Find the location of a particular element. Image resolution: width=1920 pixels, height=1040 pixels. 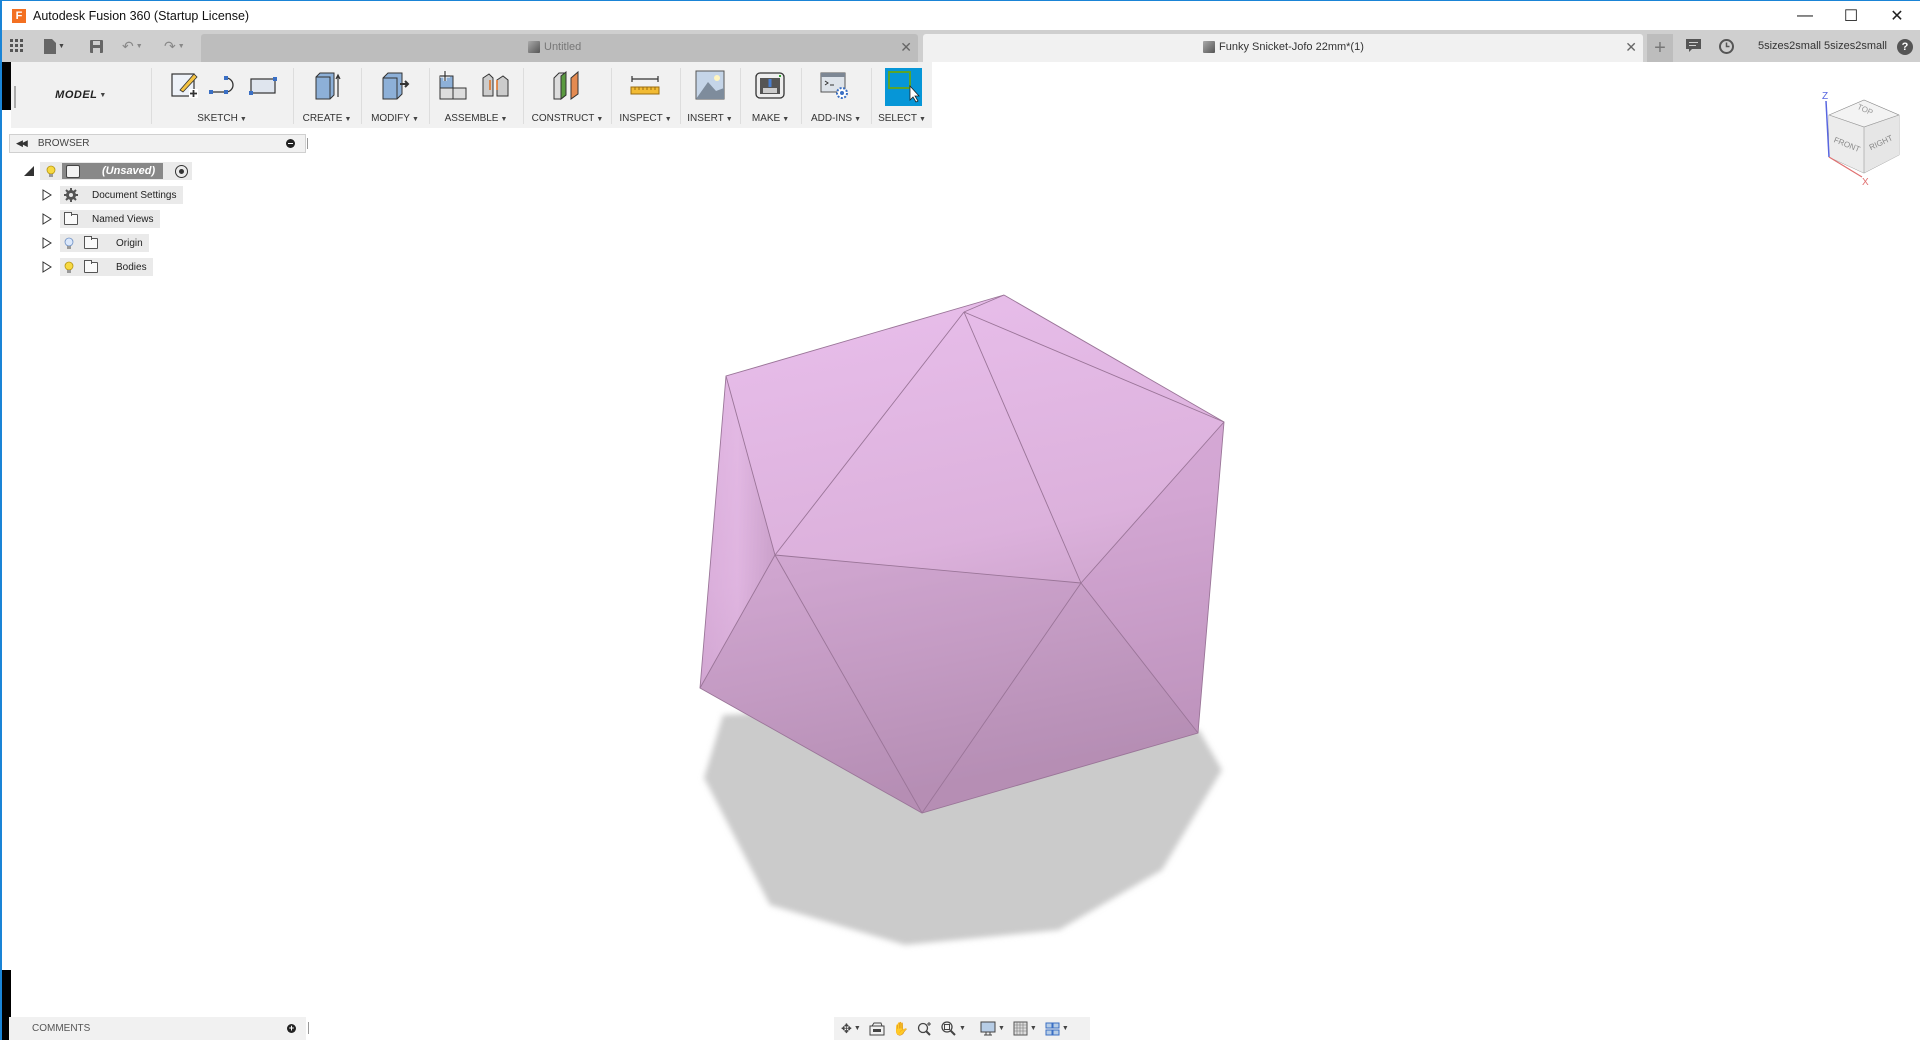

fusion-logo-icon: F is located at coordinates (19, 15).